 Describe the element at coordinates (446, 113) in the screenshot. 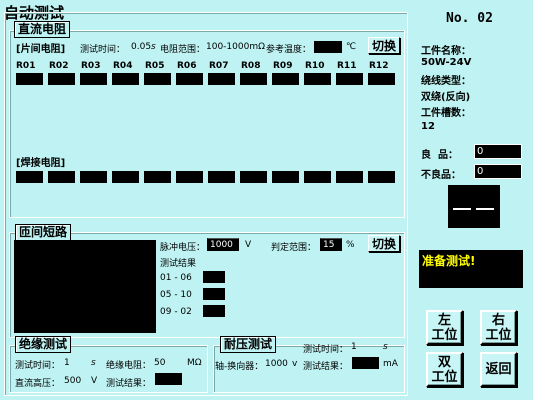

I see `slot-count-label: 工件槽数：` at that location.